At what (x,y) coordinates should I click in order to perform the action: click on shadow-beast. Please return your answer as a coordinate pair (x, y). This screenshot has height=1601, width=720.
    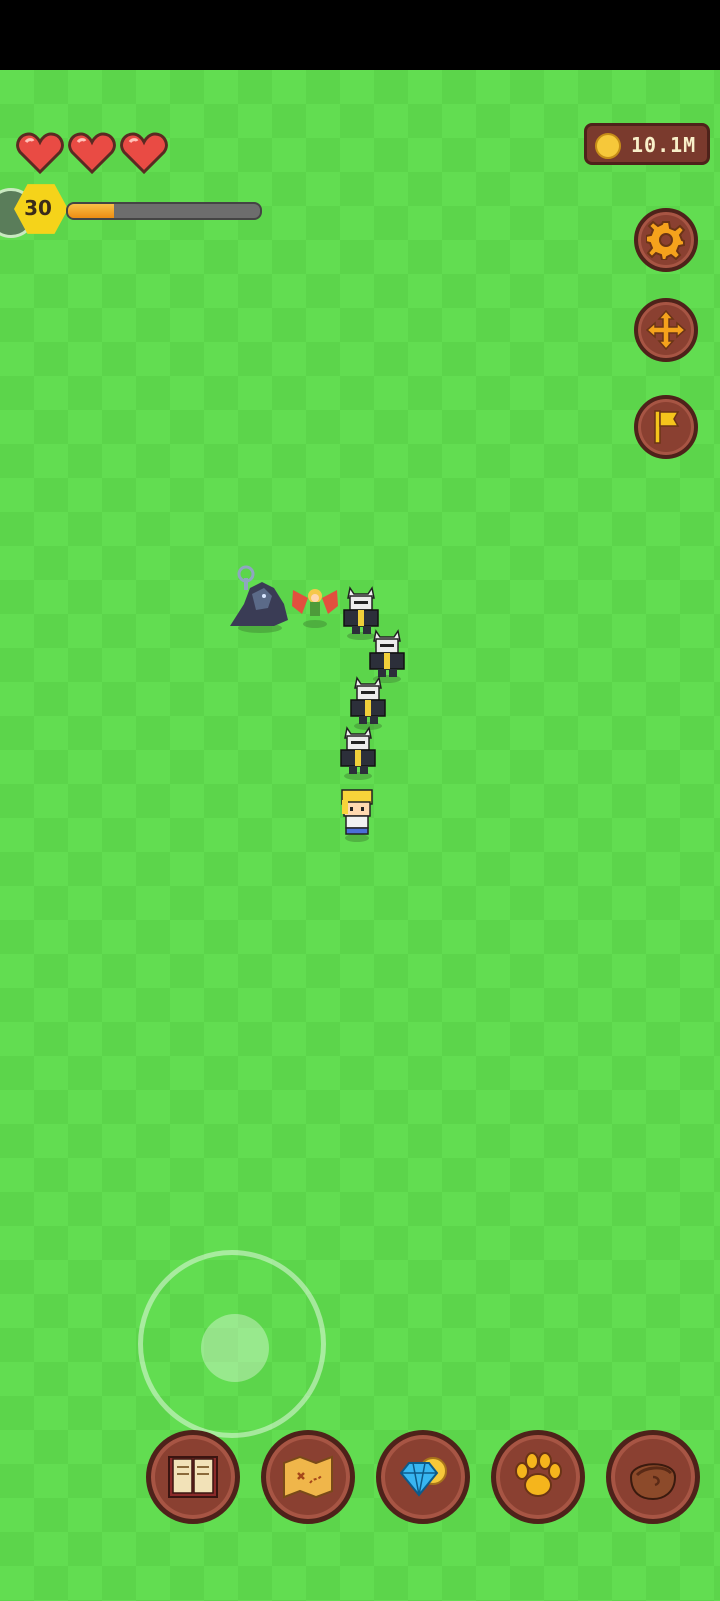
    Looking at the image, I should click on (260, 600).